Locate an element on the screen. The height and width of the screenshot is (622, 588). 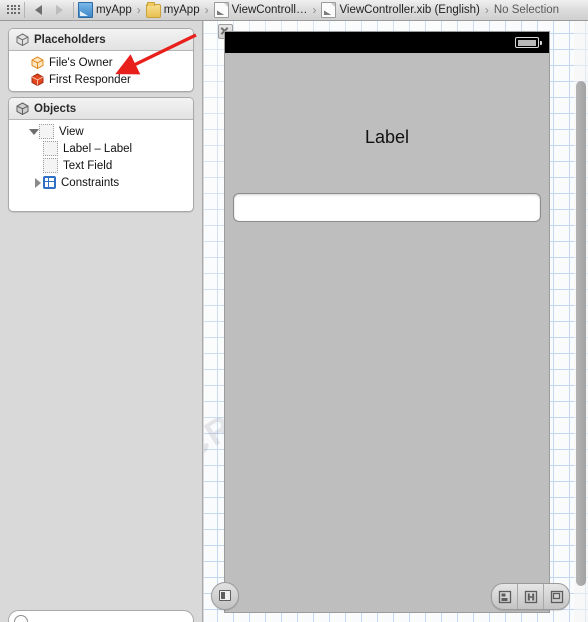
canvas-text-field is located at coordinates (387, 207).